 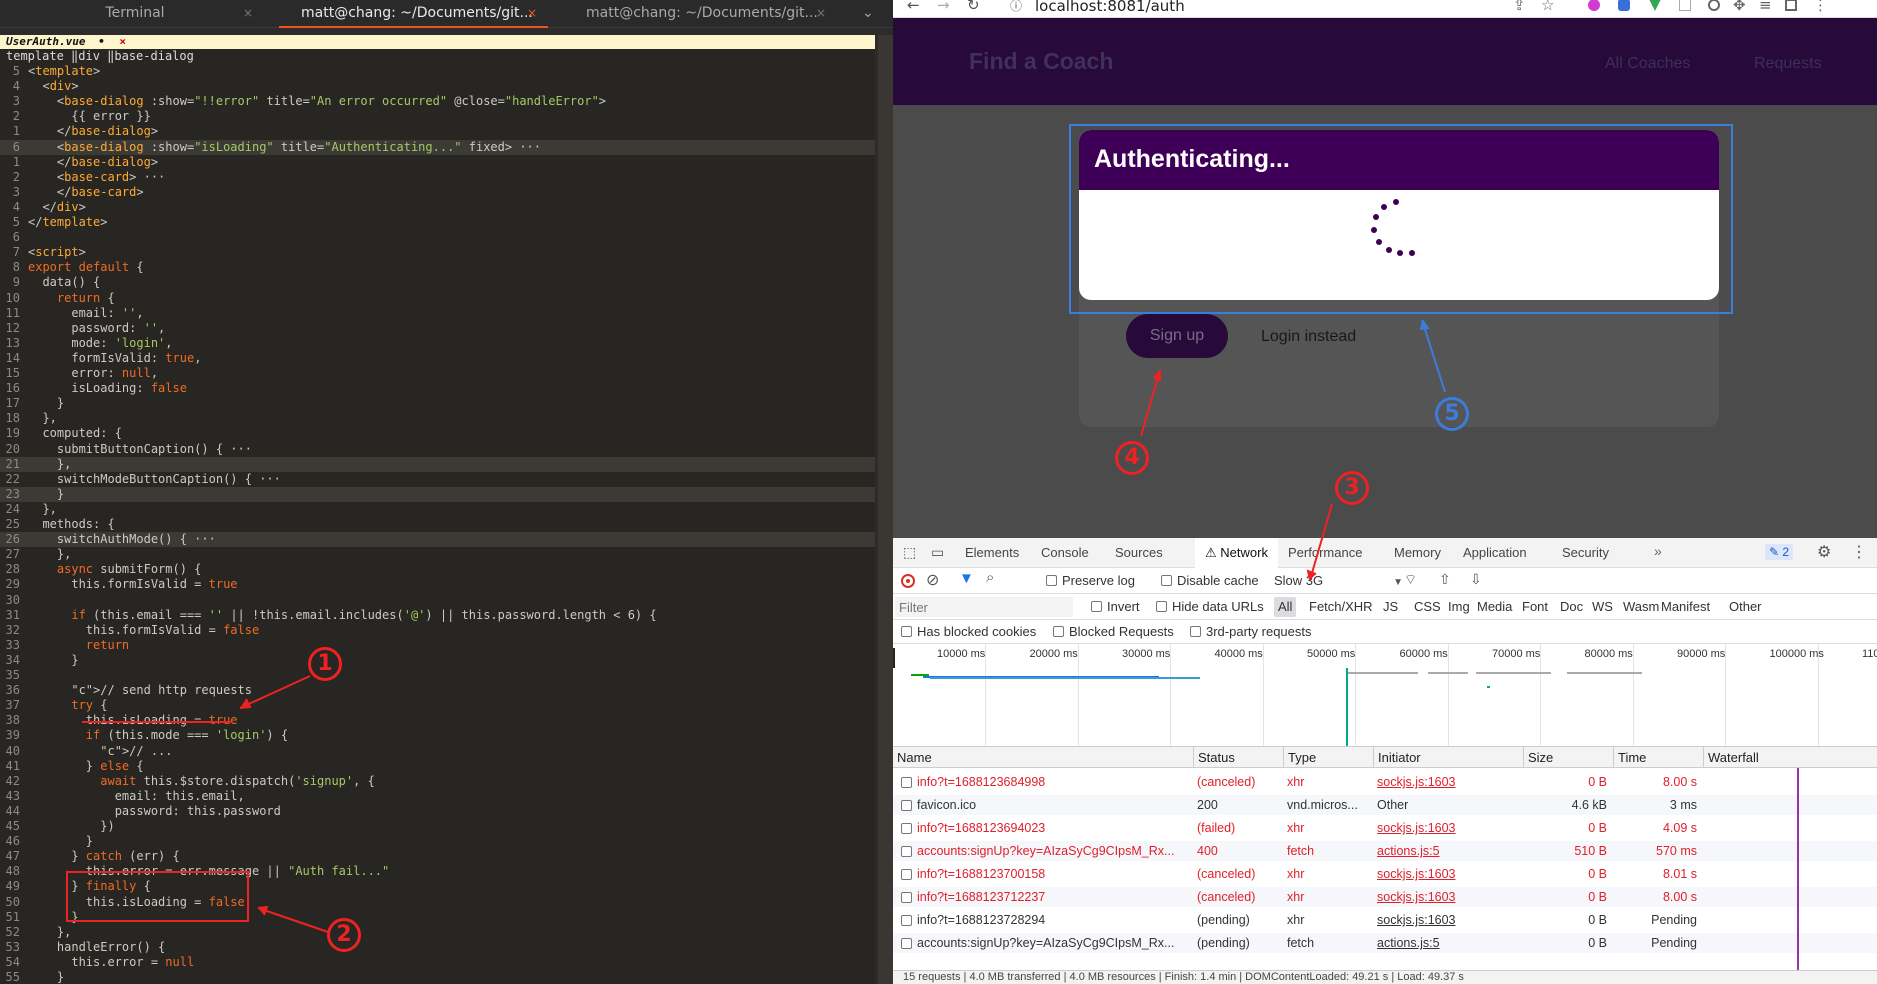 What do you see at coordinates (702, 14) in the screenshot?
I see `terminal-tab: matt@chang: ~/Documents/git... ×` at bounding box center [702, 14].